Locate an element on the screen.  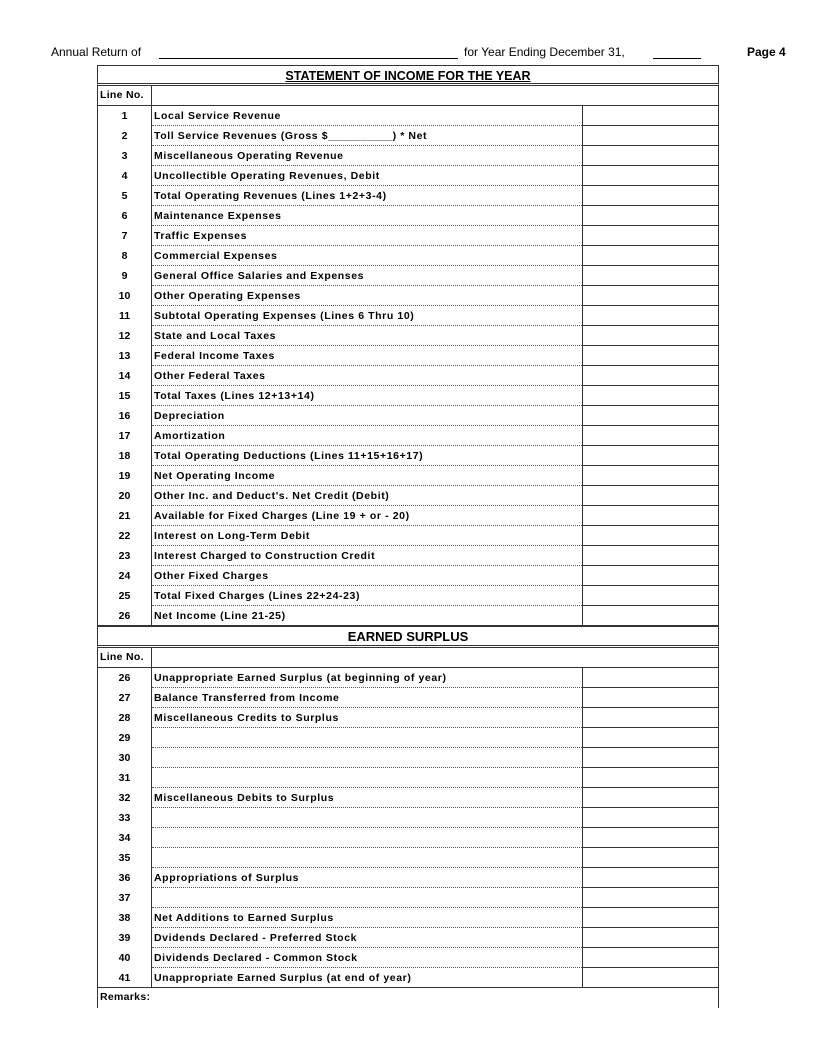
line-description: Traffic Expenses is located at coordinates (367, 236).